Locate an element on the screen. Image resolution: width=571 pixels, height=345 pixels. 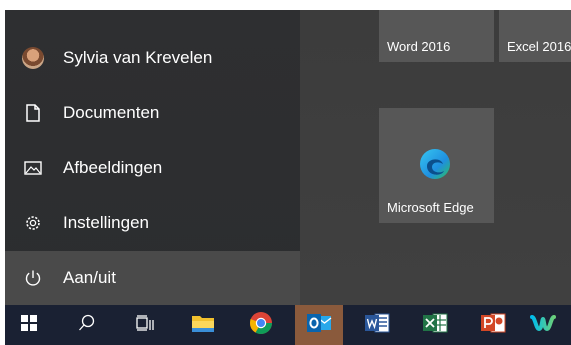
word-button is located at coordinates (377, 325).